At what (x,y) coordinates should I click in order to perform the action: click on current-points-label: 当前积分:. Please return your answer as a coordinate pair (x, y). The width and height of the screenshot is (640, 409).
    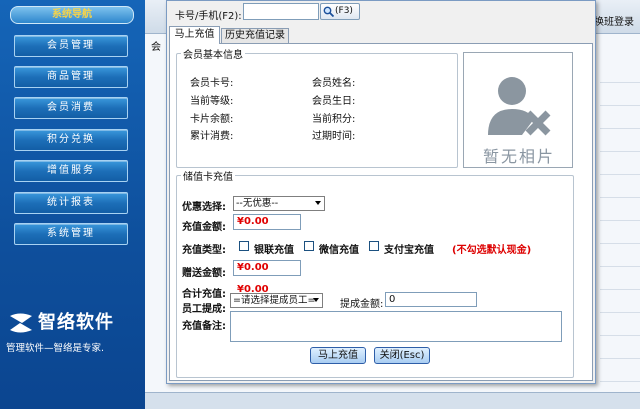
    Looking at the image, I should click on (334, 119).